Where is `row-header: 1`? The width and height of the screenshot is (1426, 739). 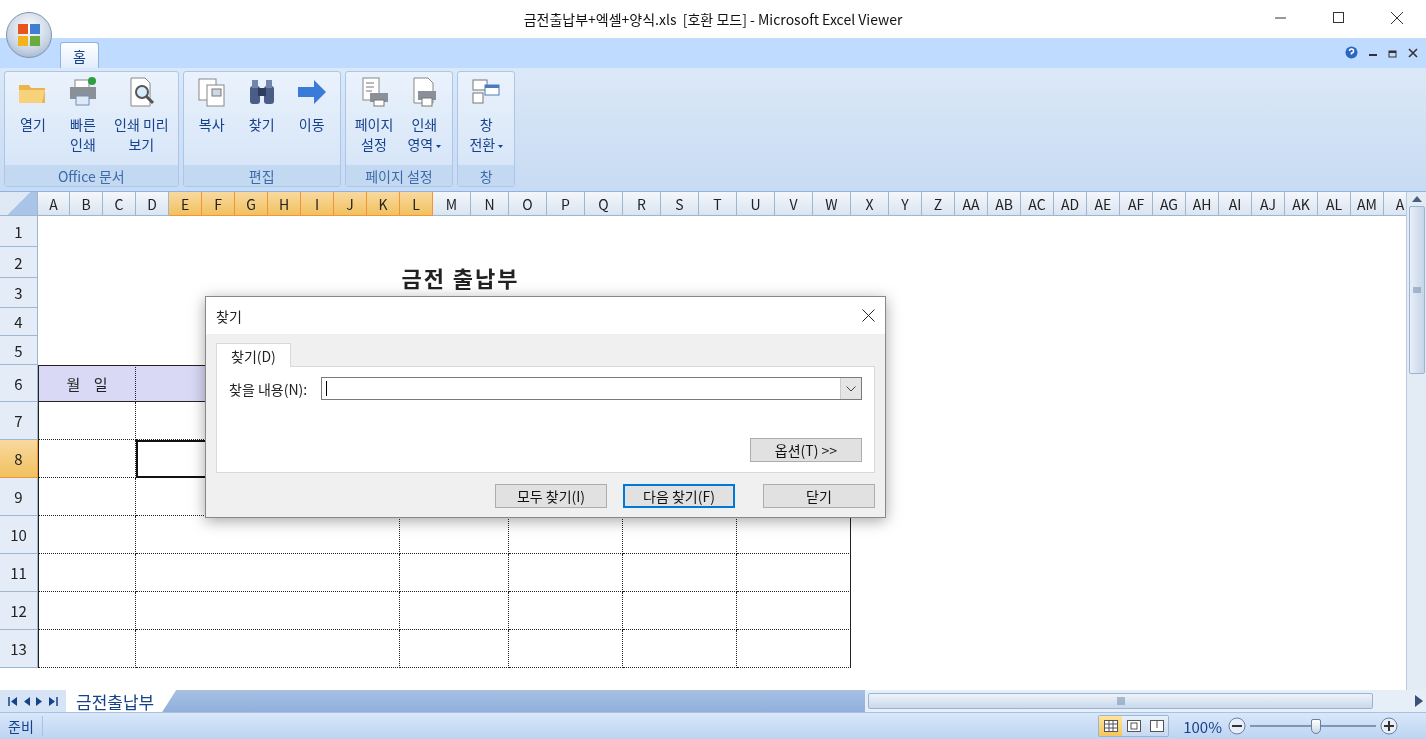
row-header: 1 is located at coordinates (19, 231).